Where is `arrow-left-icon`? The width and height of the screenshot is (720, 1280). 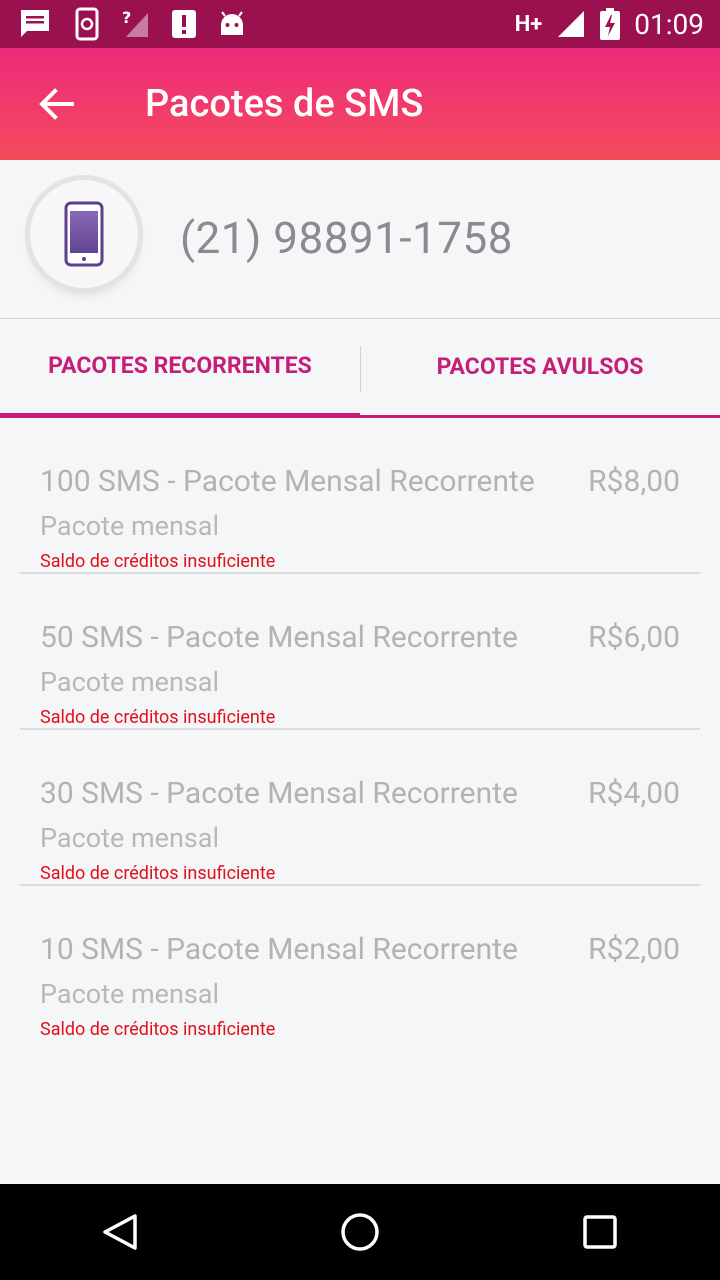 arrow-left-icon is located at coordinates (56, 104).